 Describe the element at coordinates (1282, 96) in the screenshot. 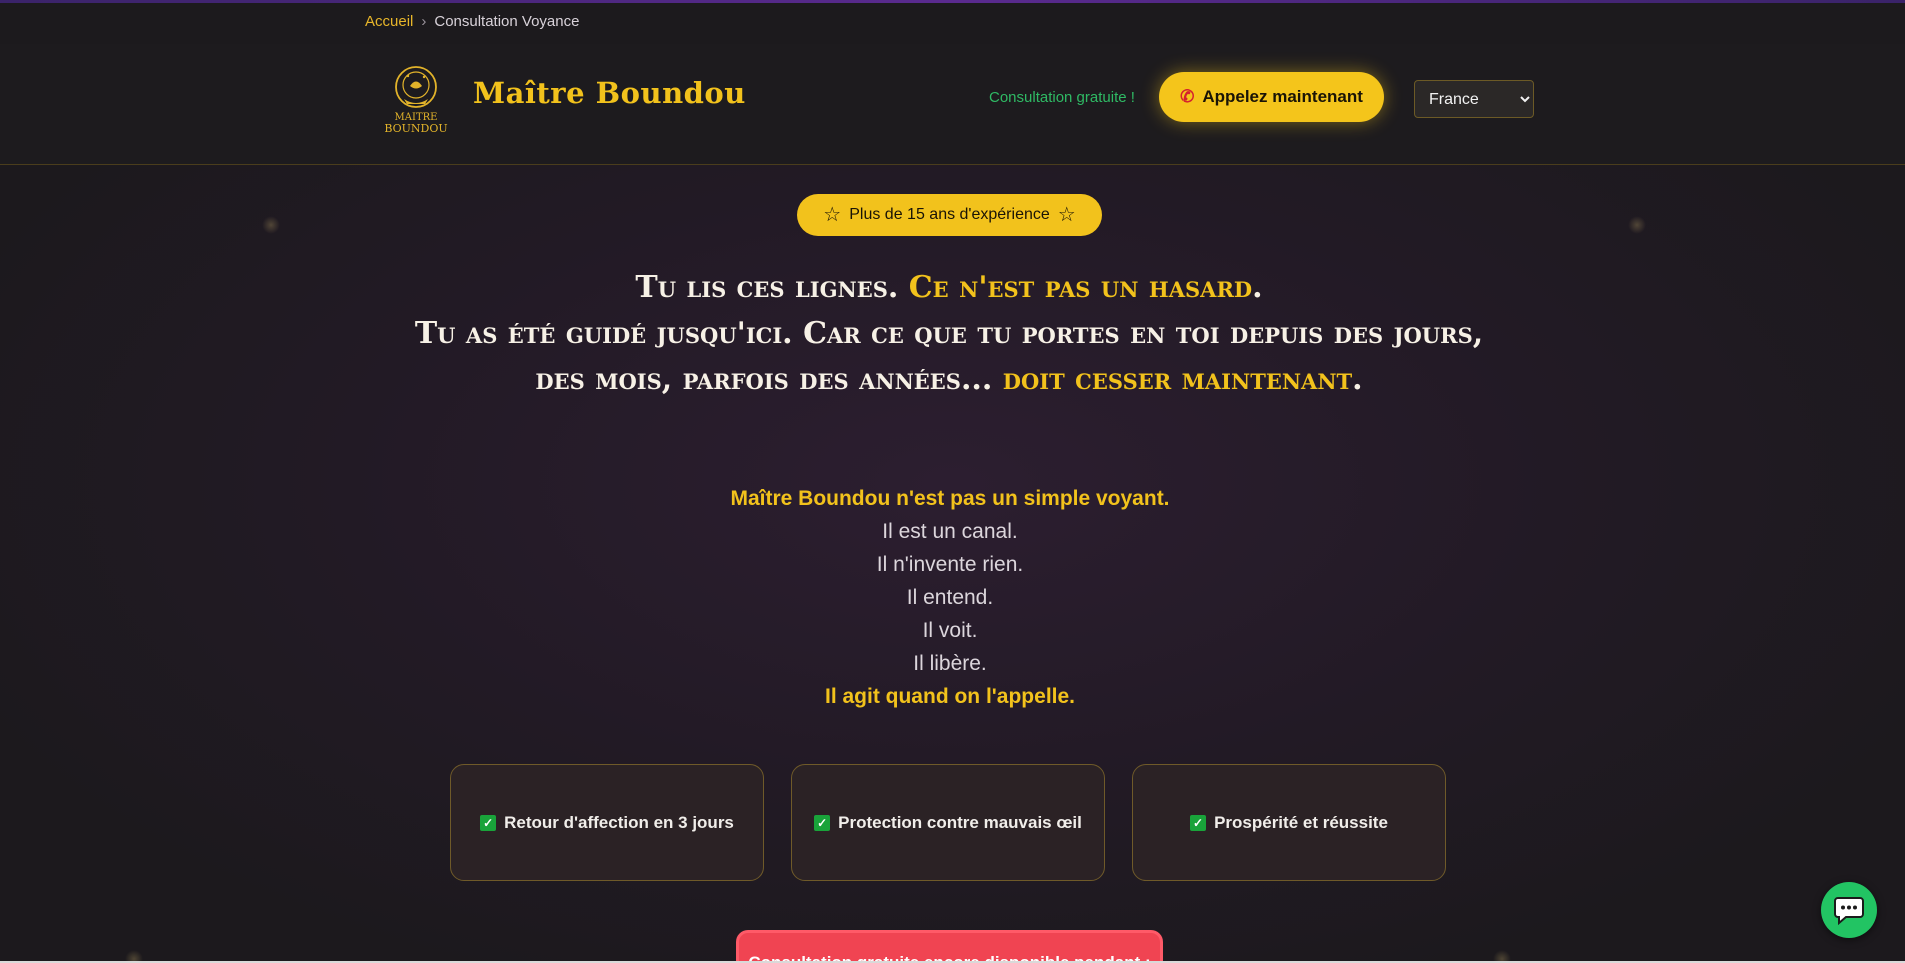

I see `call-button-label: Appelez maintenant` at that location.